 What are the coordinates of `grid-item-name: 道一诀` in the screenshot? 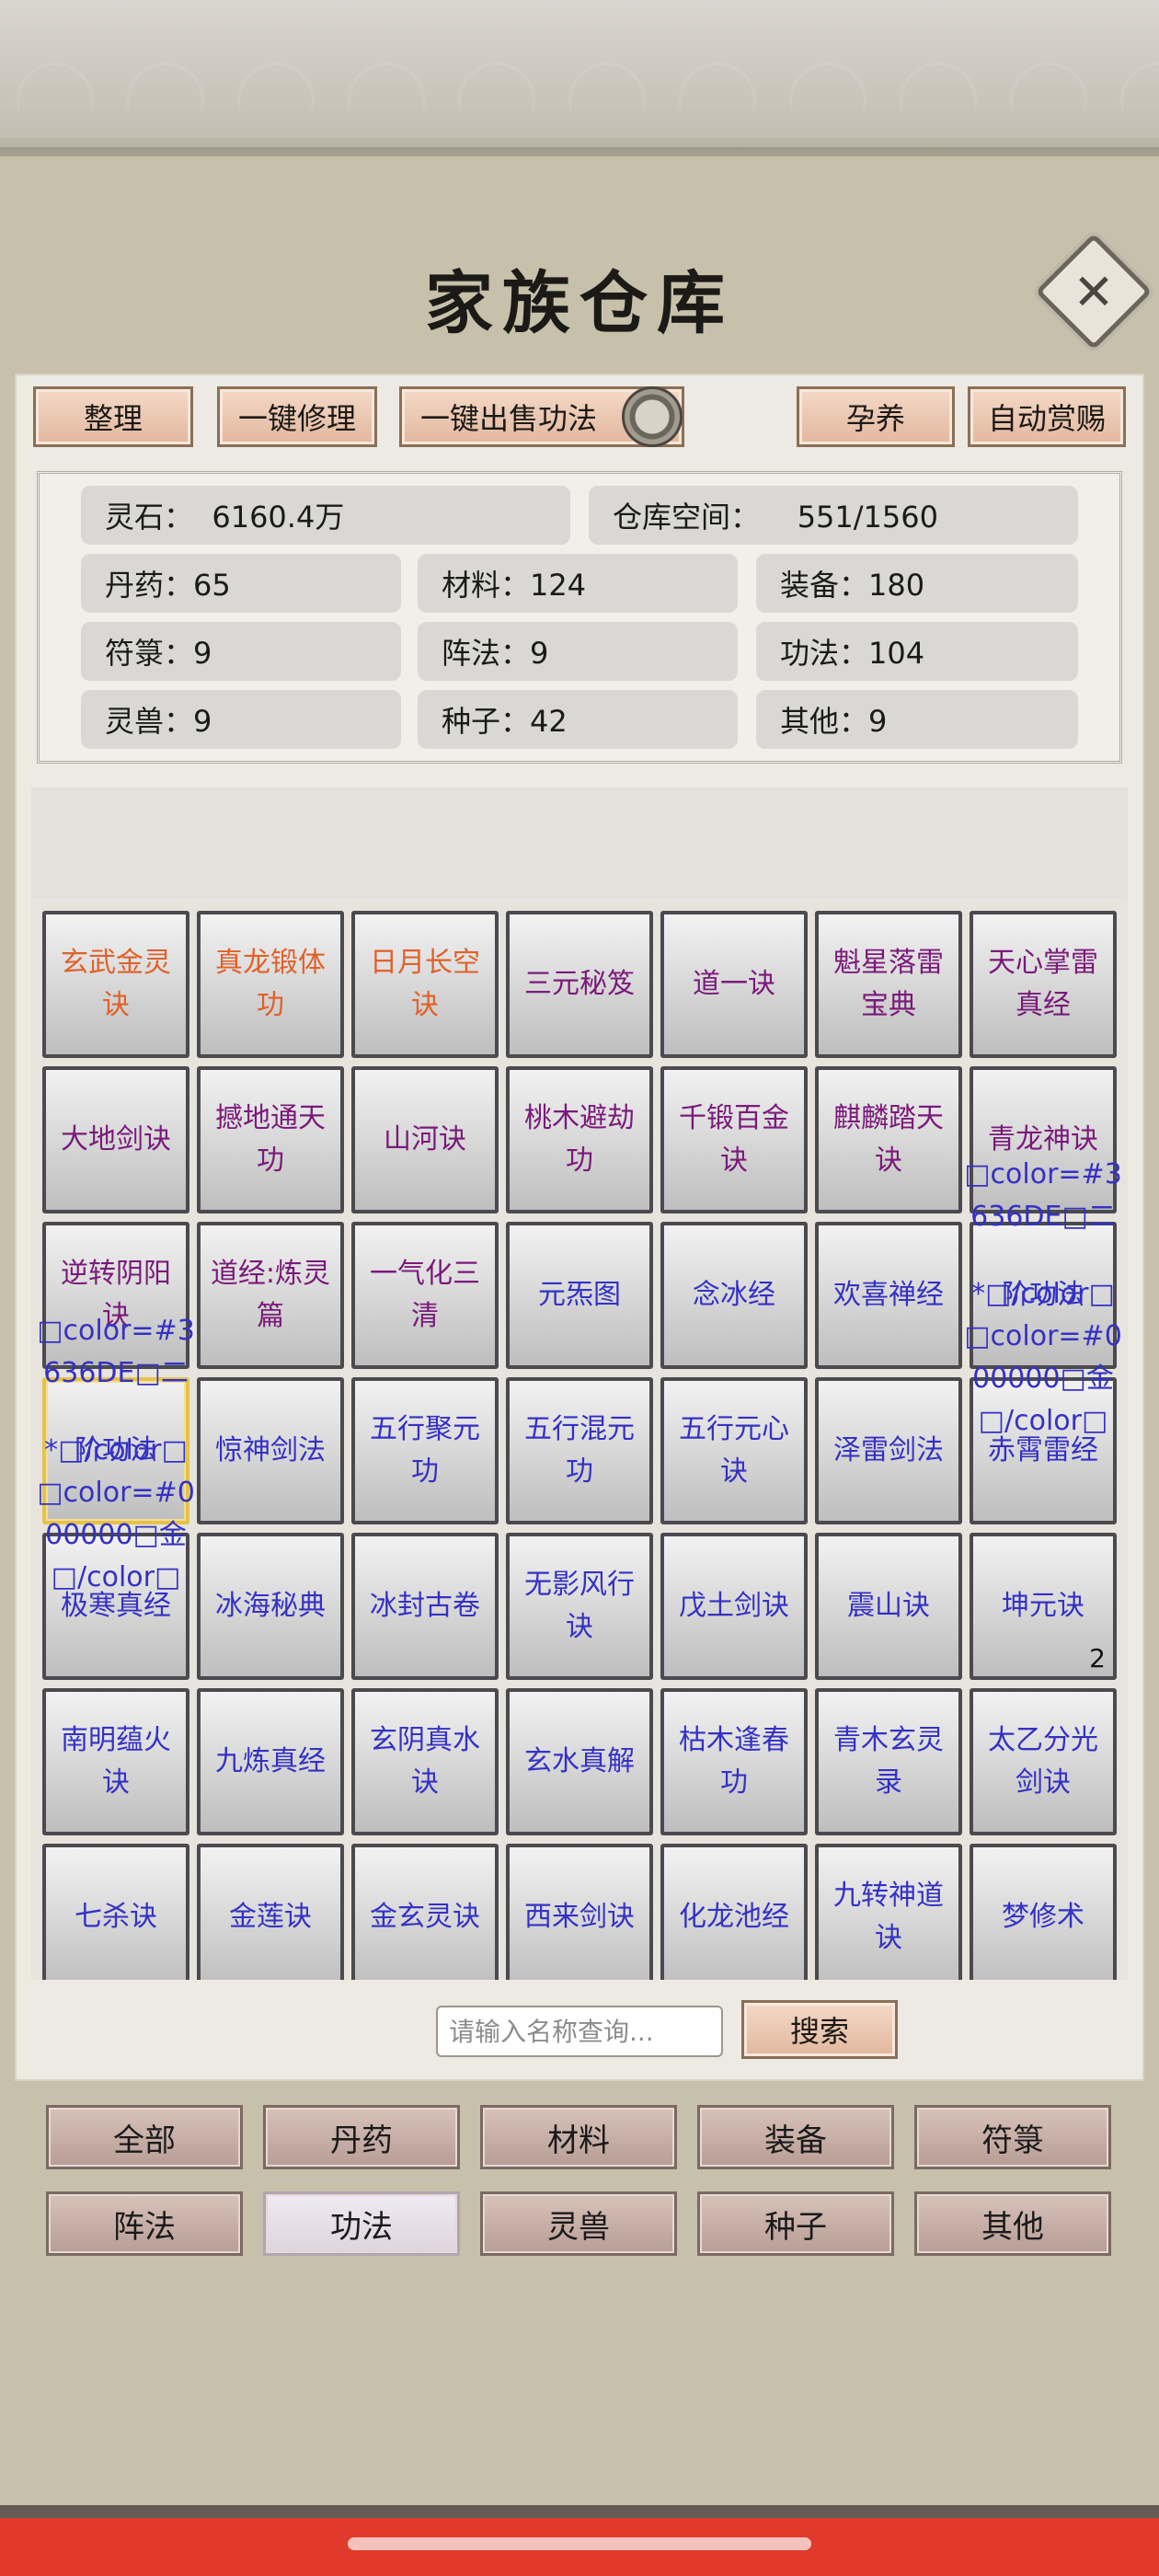 It's located at (734, 984).